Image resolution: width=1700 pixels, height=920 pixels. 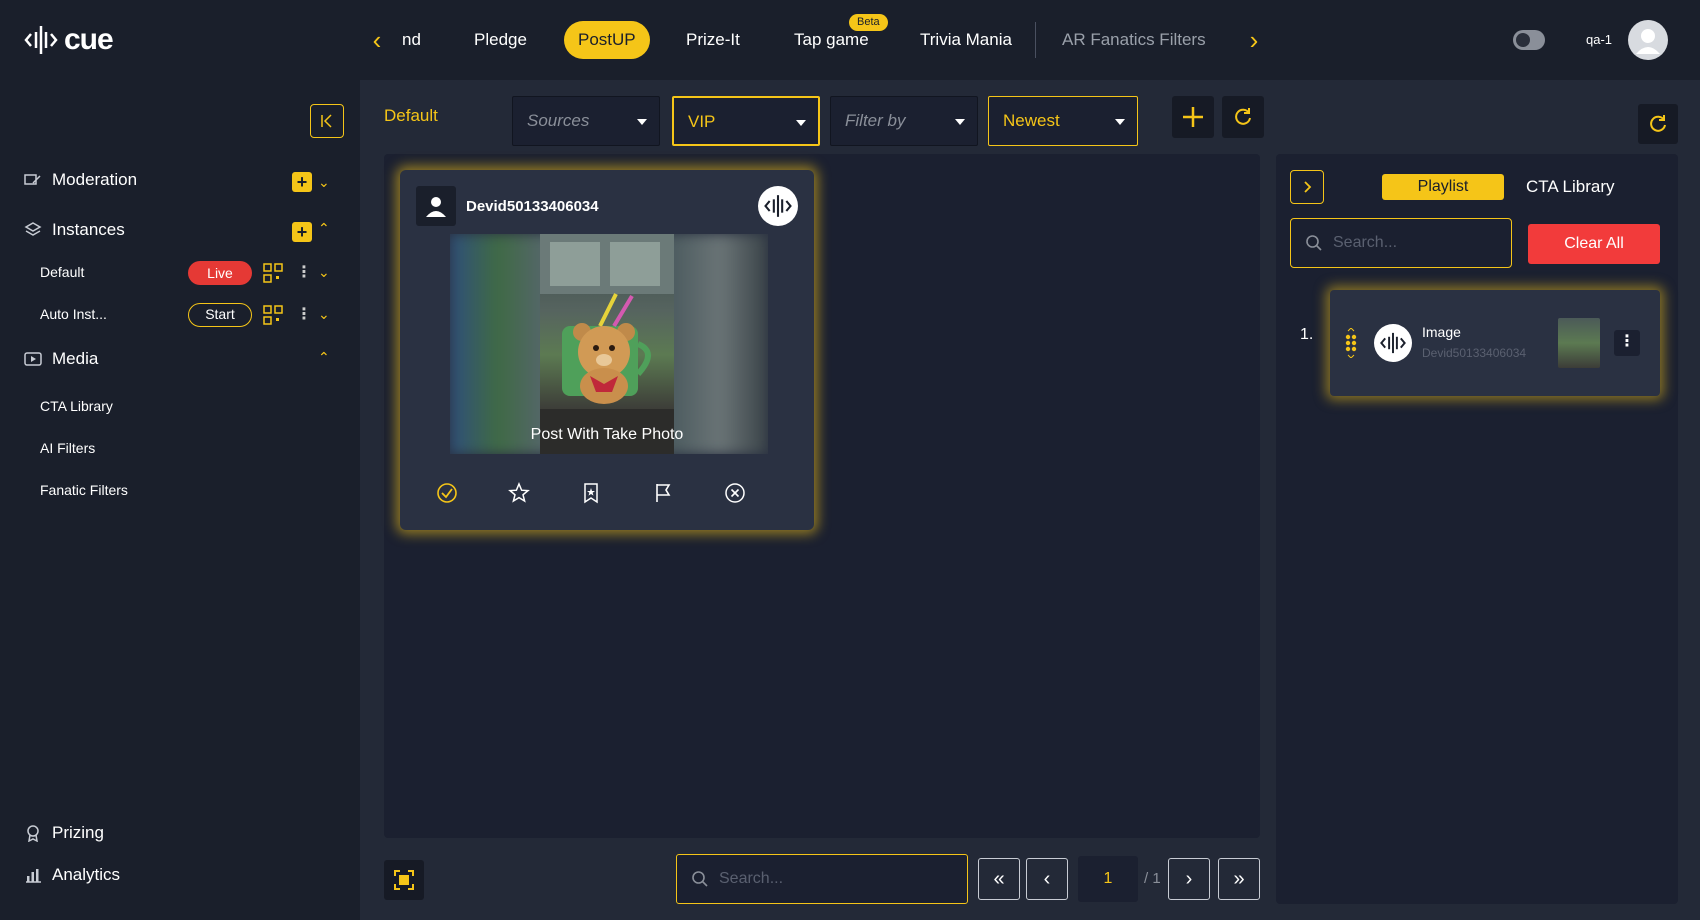 I want to click on moderation-icon, so click(x=32, y=179).